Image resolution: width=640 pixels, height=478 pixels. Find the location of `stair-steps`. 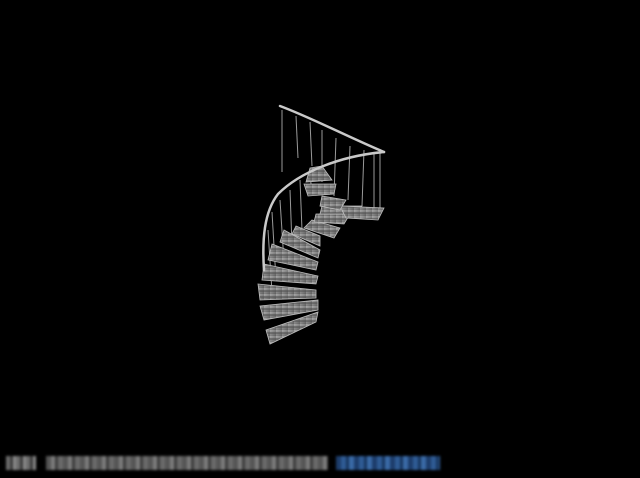

stair-steps is located at coordinates (321, 255).